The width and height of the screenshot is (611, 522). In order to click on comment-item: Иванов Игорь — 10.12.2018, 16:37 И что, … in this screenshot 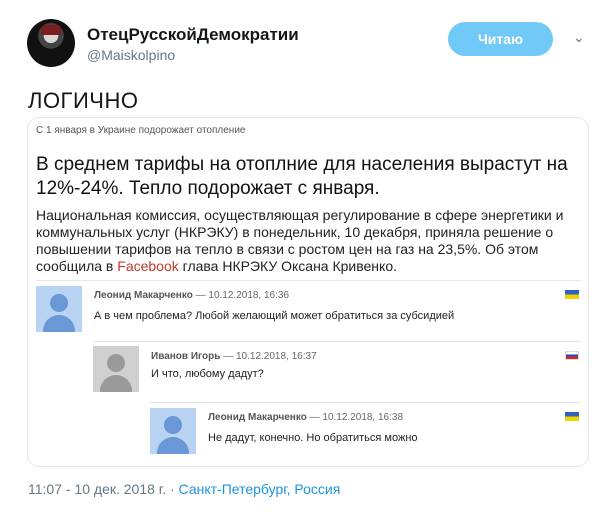, I will do `click(337, 371)`.